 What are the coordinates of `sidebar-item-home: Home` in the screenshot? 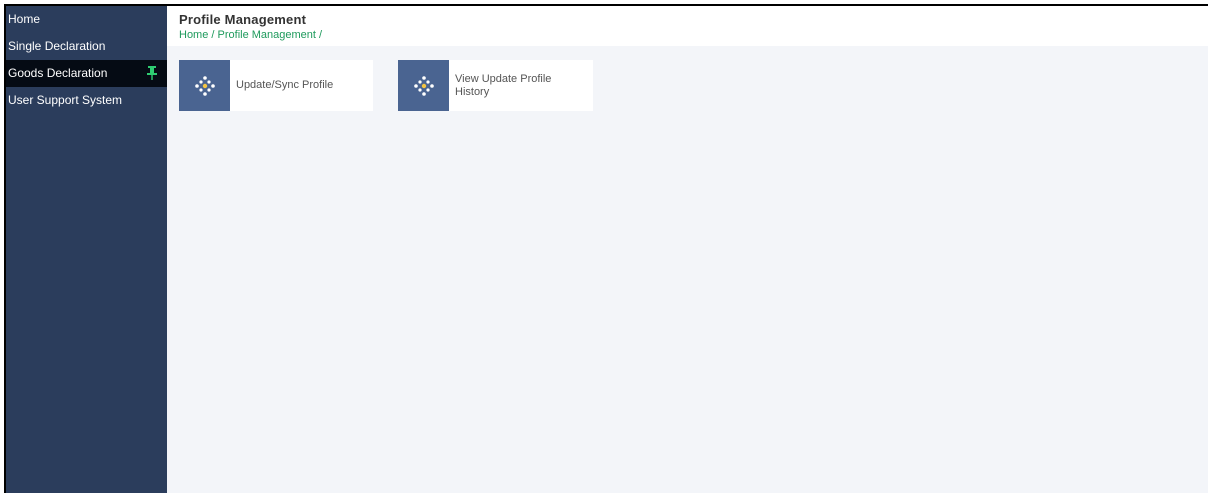 It's located at (86, 19).